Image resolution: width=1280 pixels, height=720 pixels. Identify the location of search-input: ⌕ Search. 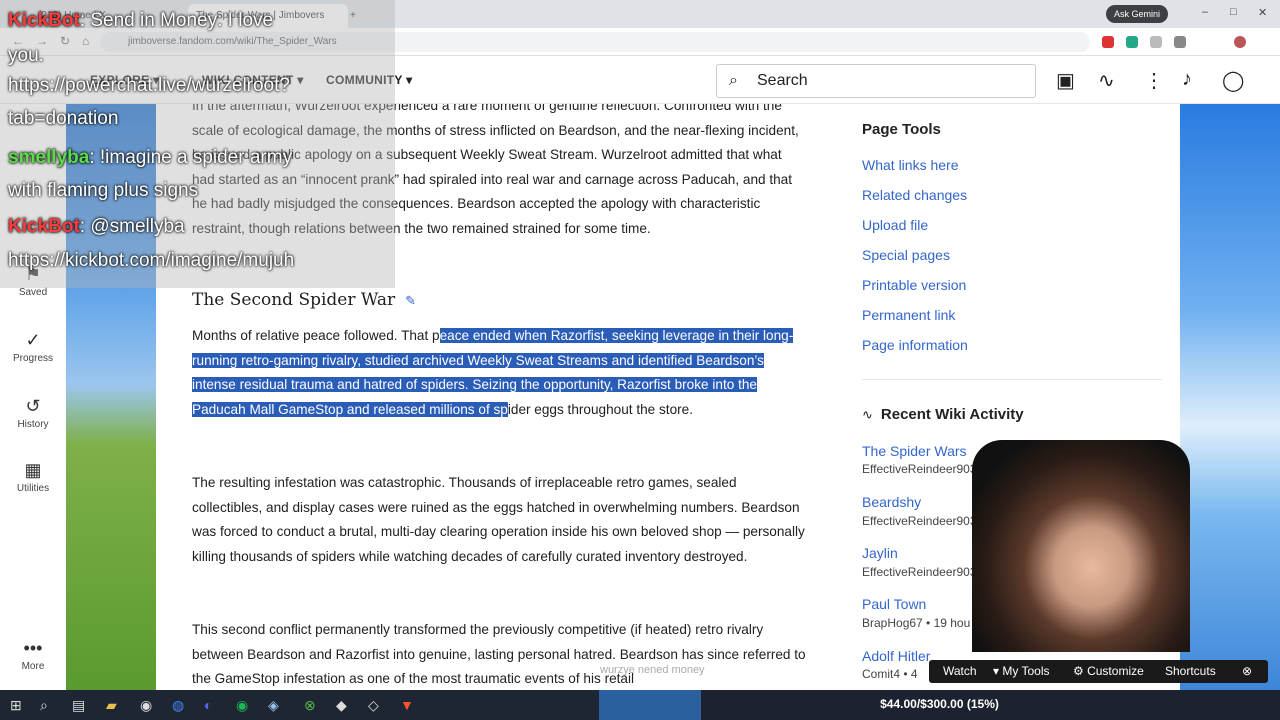
(876, 81).